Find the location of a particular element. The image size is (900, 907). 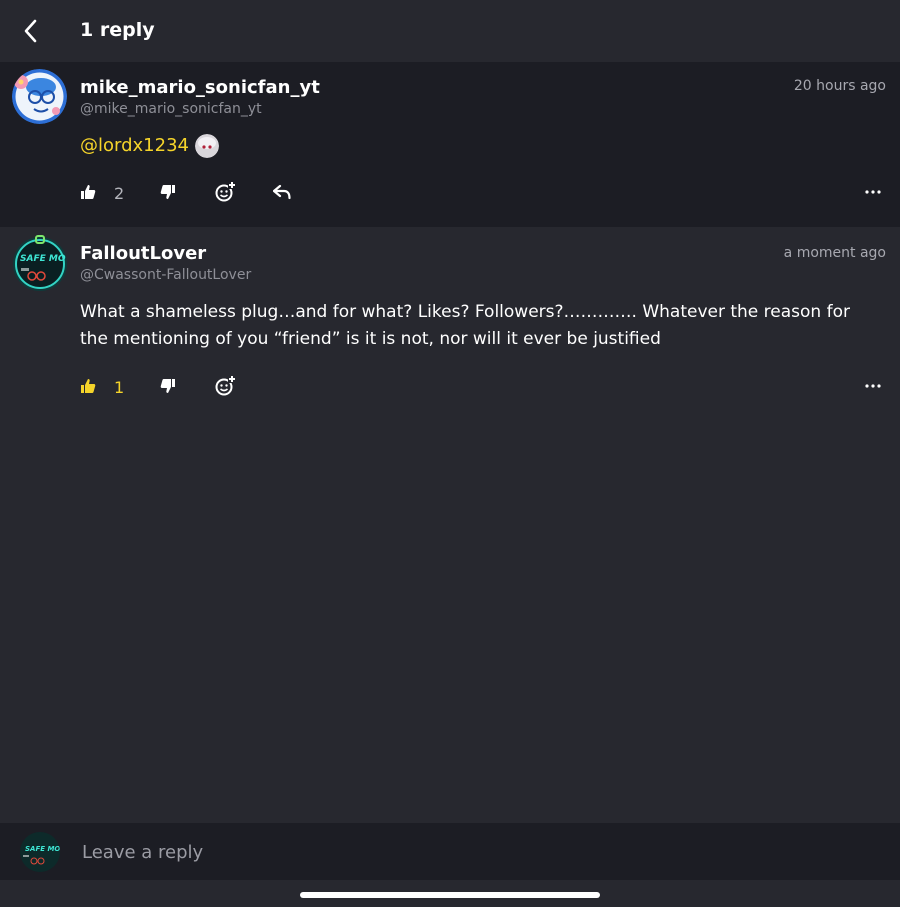

comment-username: mike_mario_sonicfan_yt is located at coordinates (200, 87).